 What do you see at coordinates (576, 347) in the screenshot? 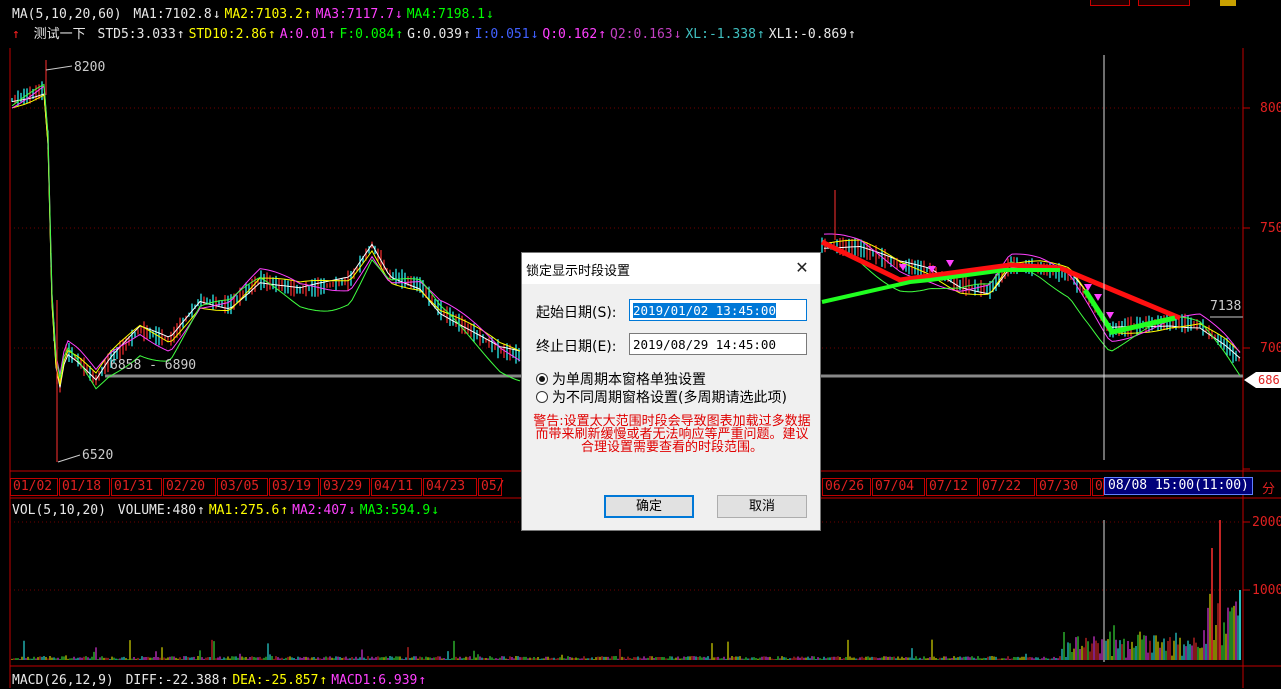
I see `end-date-label: 终止日期(E):` at bounding box center [576, 347].